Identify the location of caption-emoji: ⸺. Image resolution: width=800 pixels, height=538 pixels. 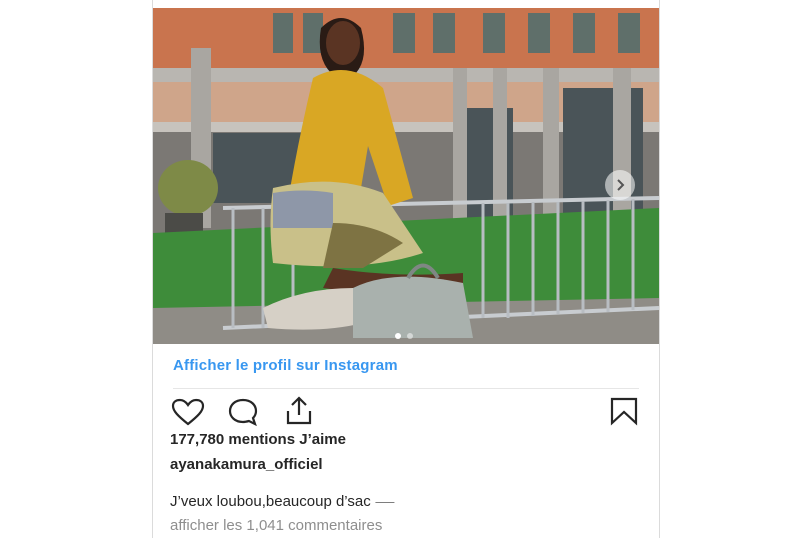
(384, 502).